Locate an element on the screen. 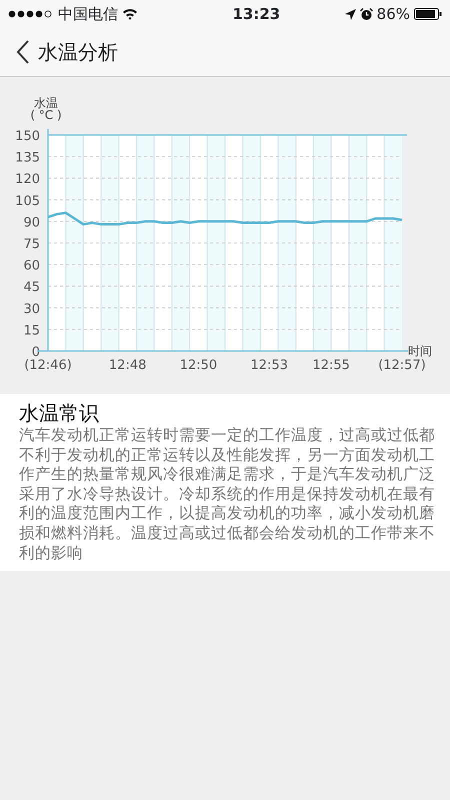 Image resolution: width=450 pixels, height=800 pixels. battery-icon is located at coordinates (428, 14).